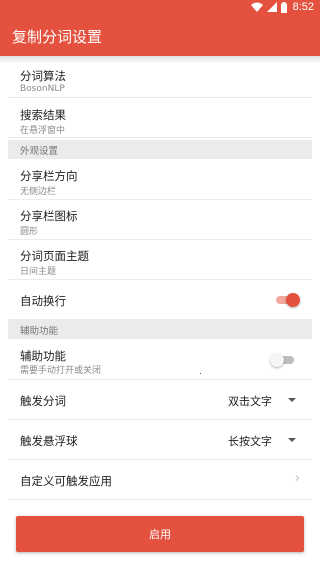 This screenshot has width=320, height=568. I want to click on wifi-icon, so click(256, 7).